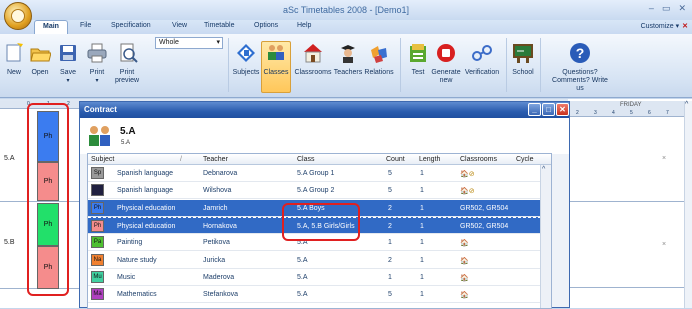  I want to click on window-title: aSc Timetables 2008 - [Demo1], so click(346, 10).